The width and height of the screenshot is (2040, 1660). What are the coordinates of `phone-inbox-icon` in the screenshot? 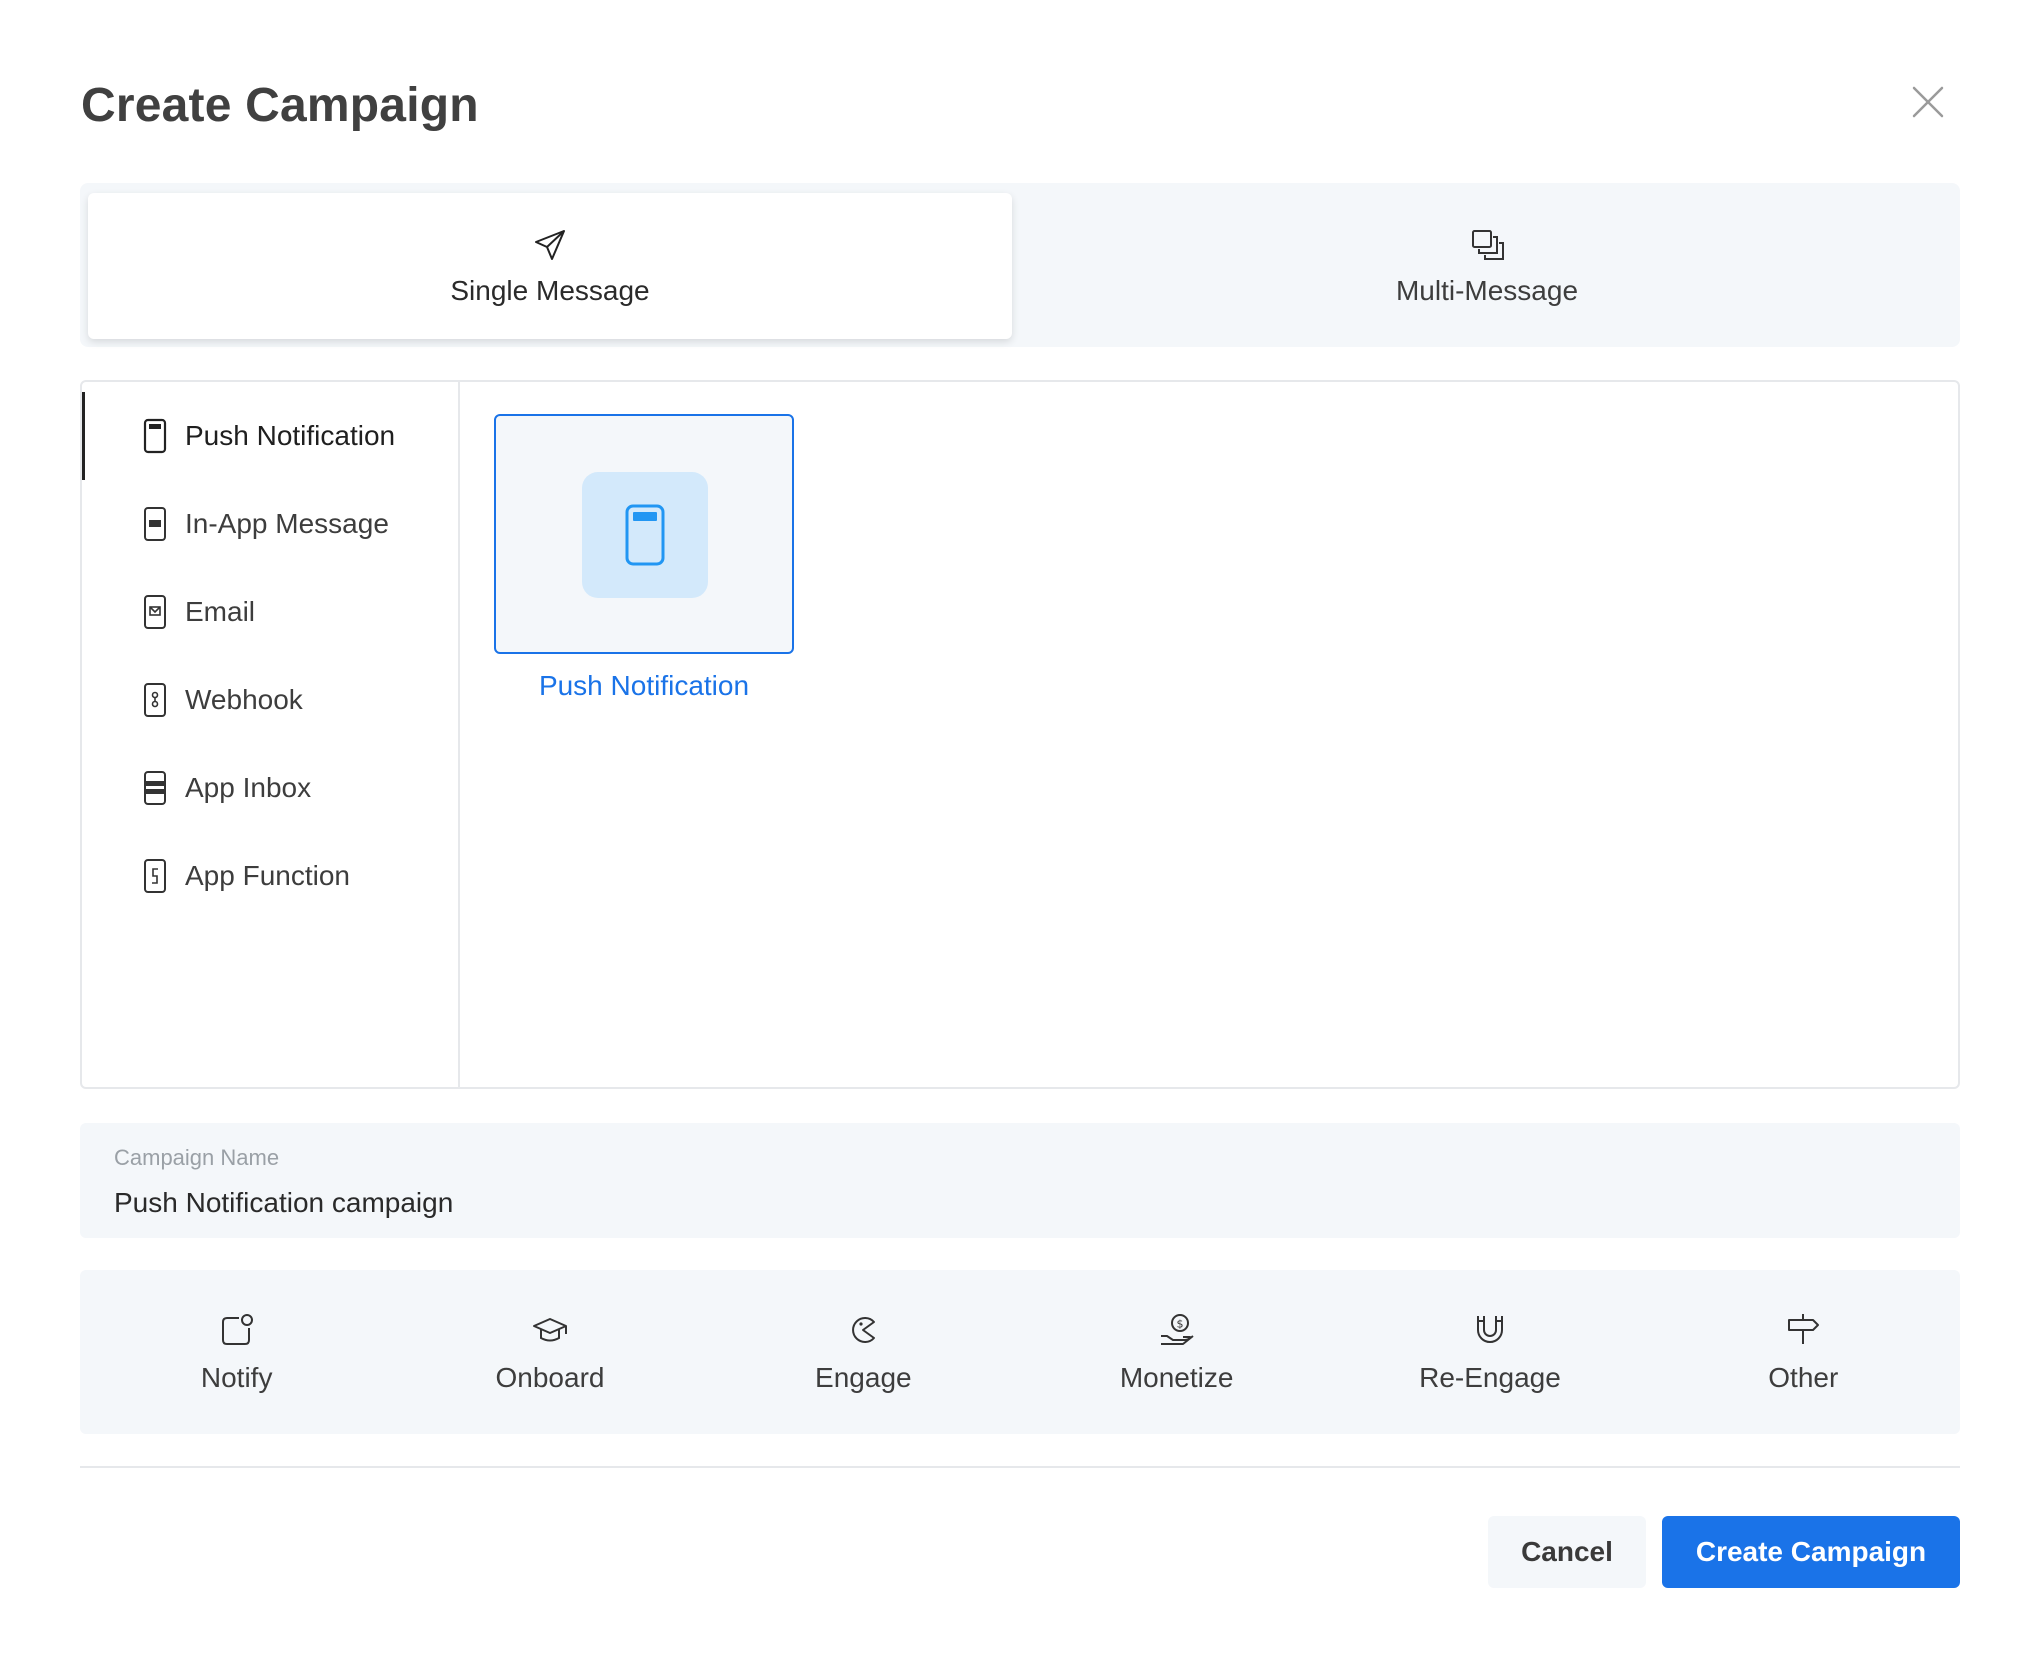 It's located at (155, 788).